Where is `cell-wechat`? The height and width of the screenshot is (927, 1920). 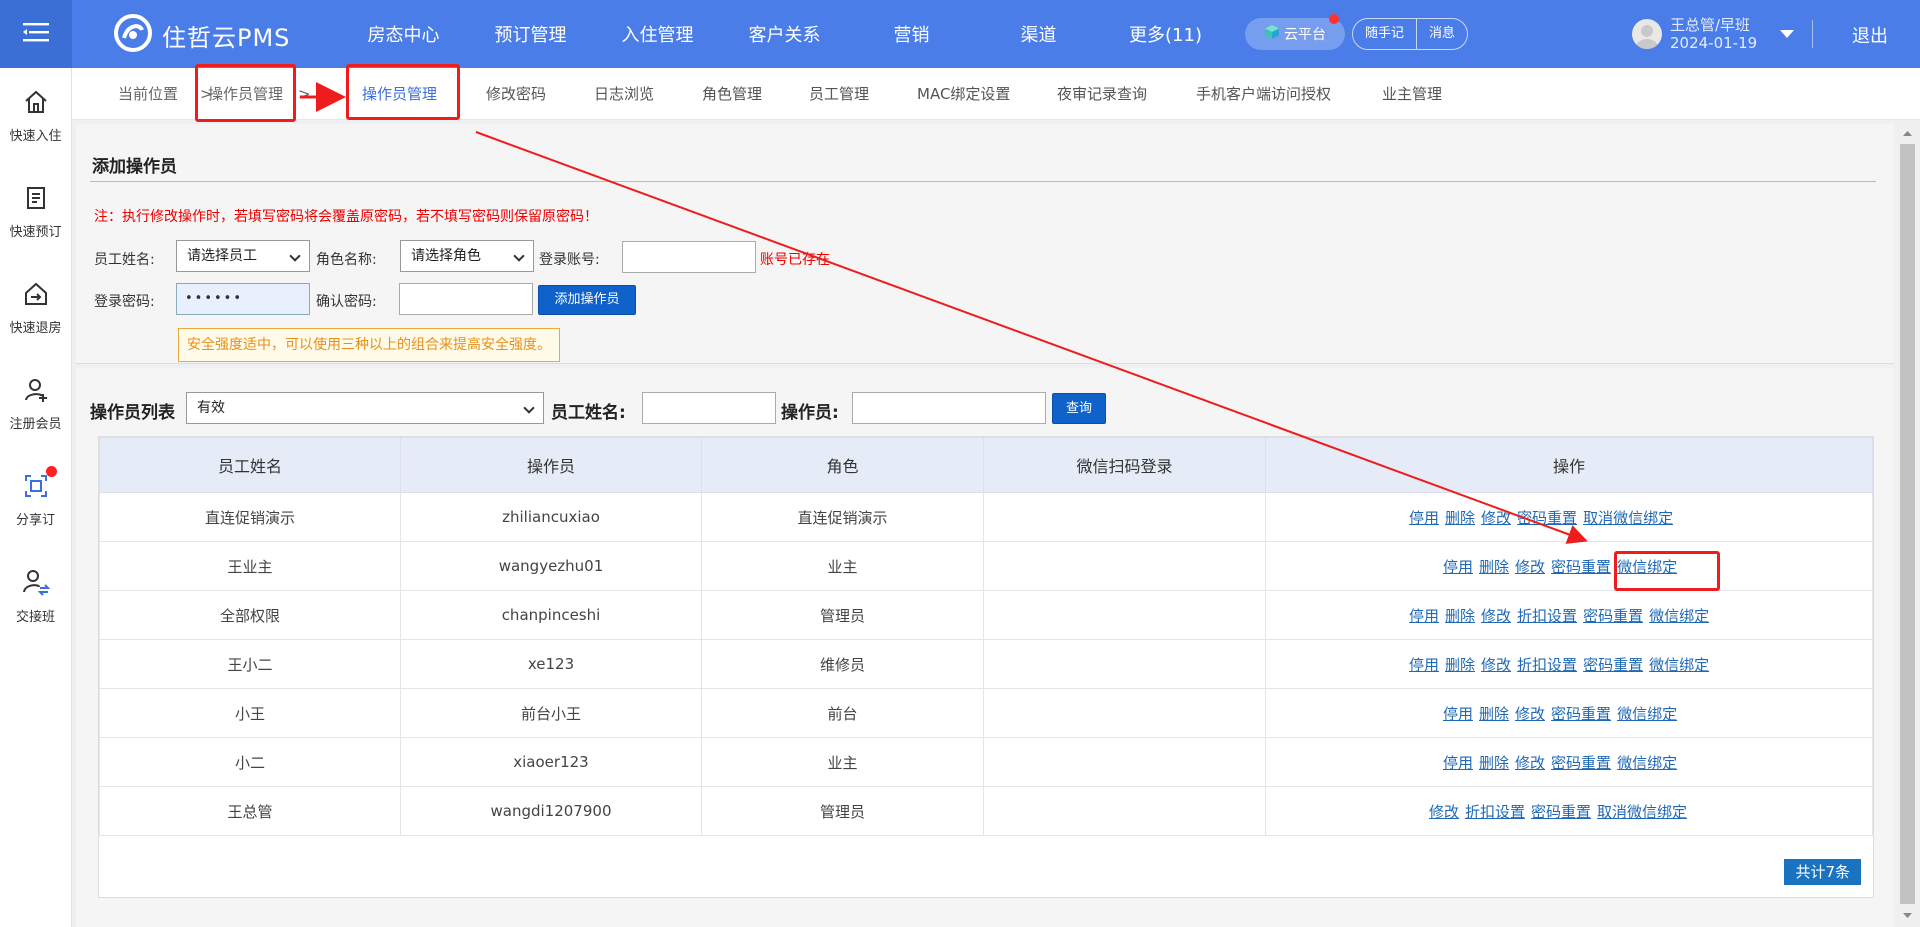 cell-wechat is located at coordinates (1124, 615).